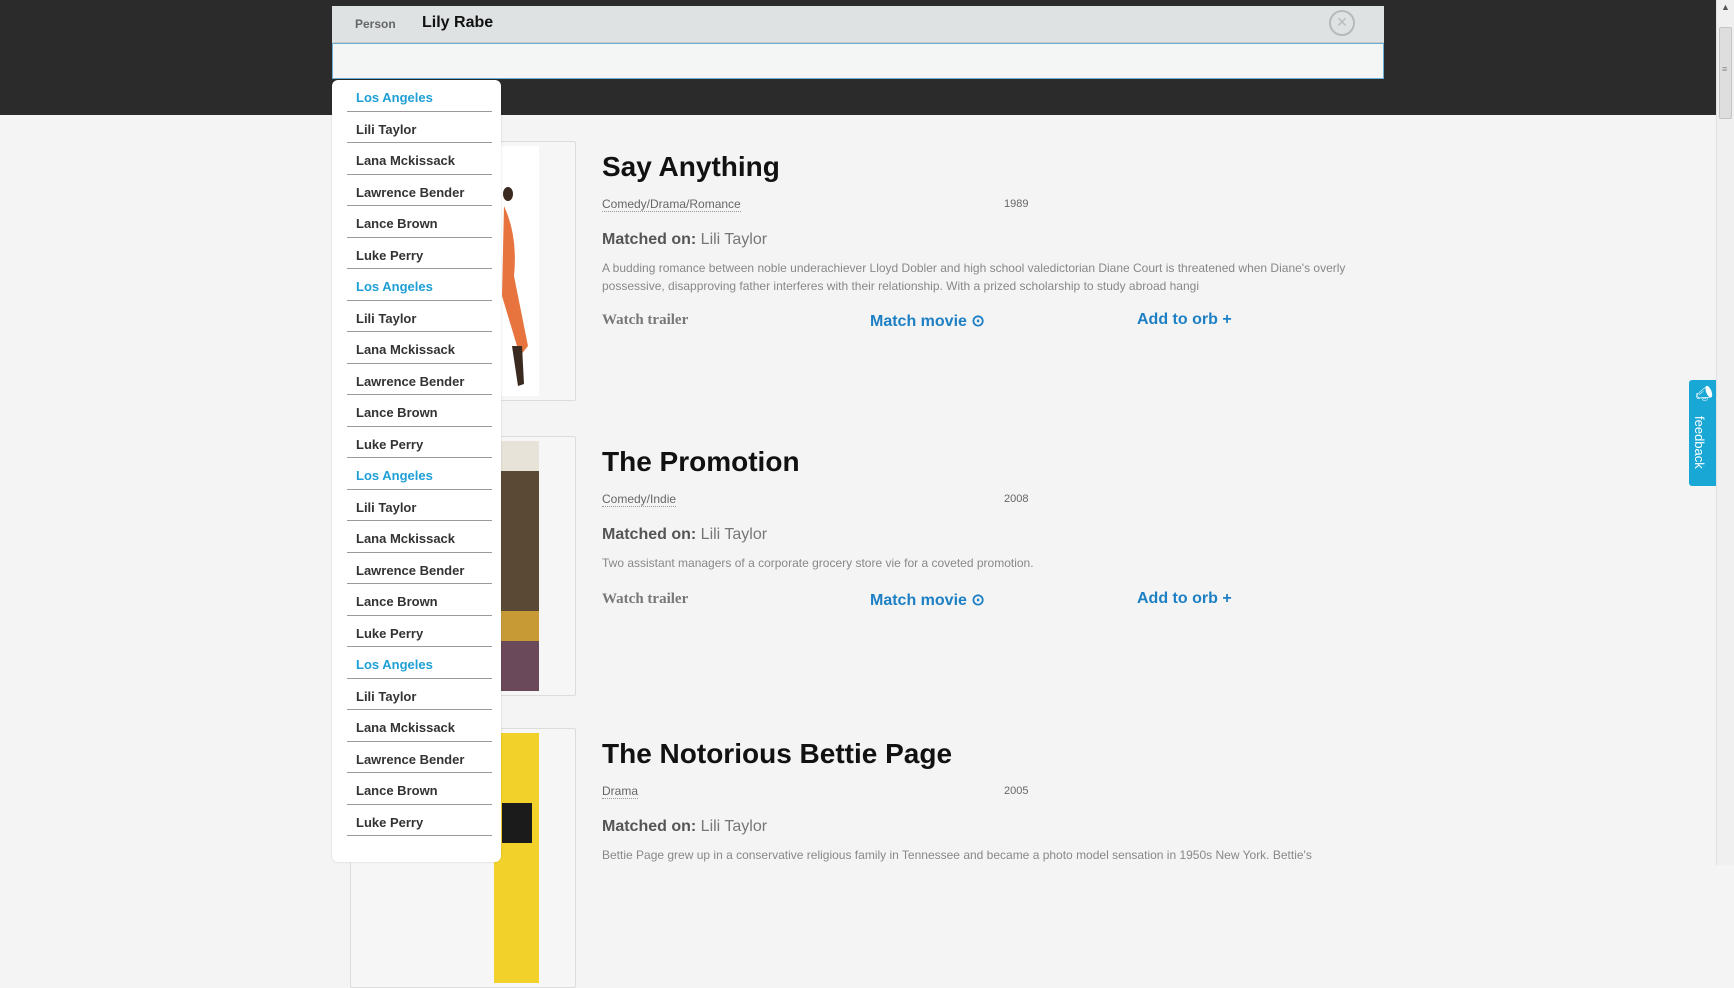 The width and height of the screenshot is (1734, 988). Describe the element at coordinates (777, 754) in the screenshot. I see `movie-title: The Notorious Bettie Page` at that location.